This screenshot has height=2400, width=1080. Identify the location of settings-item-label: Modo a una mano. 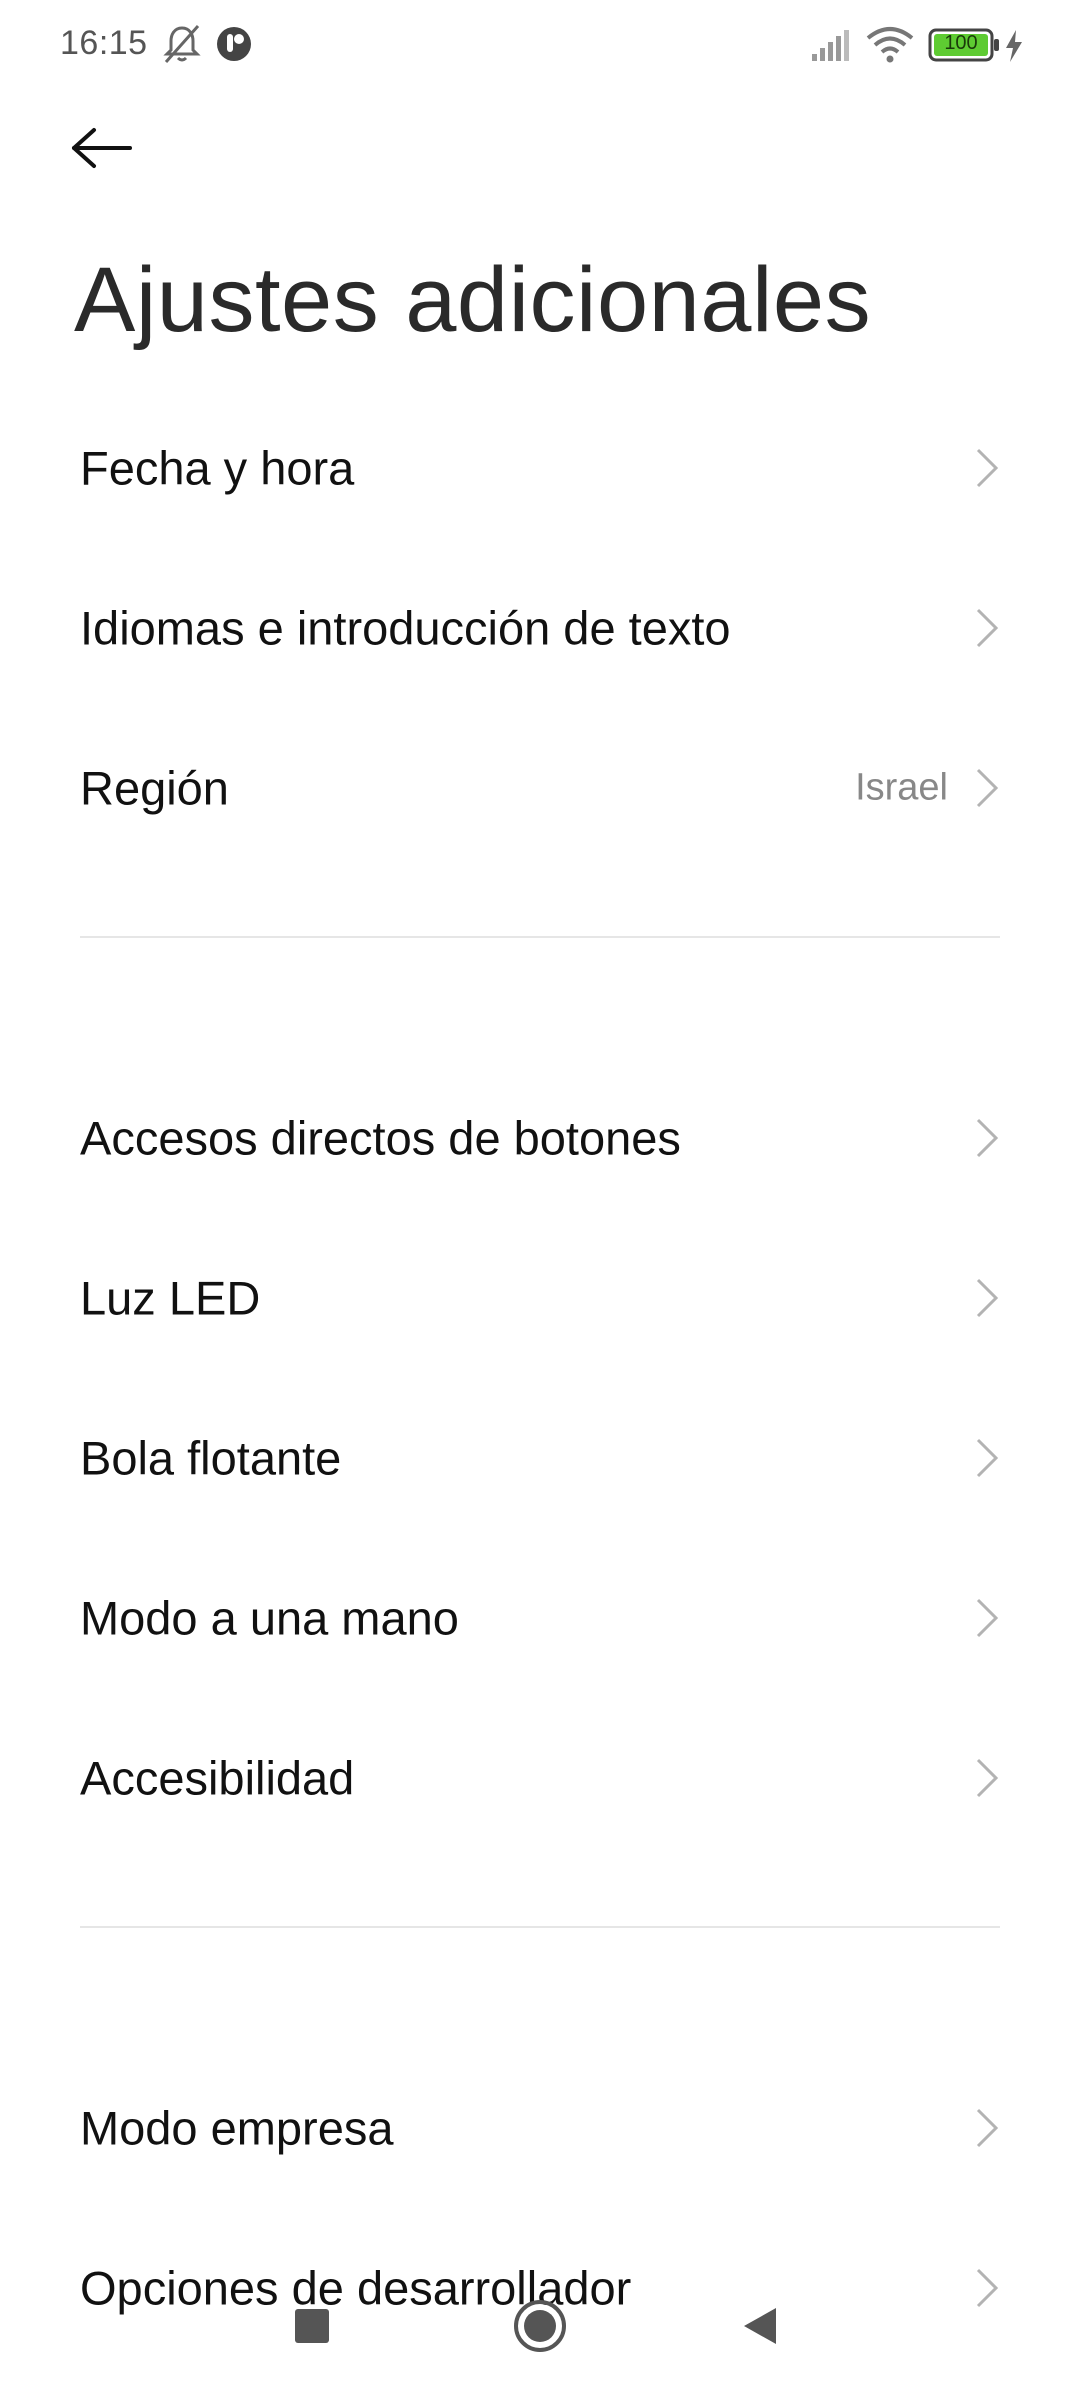
(269, 1618).